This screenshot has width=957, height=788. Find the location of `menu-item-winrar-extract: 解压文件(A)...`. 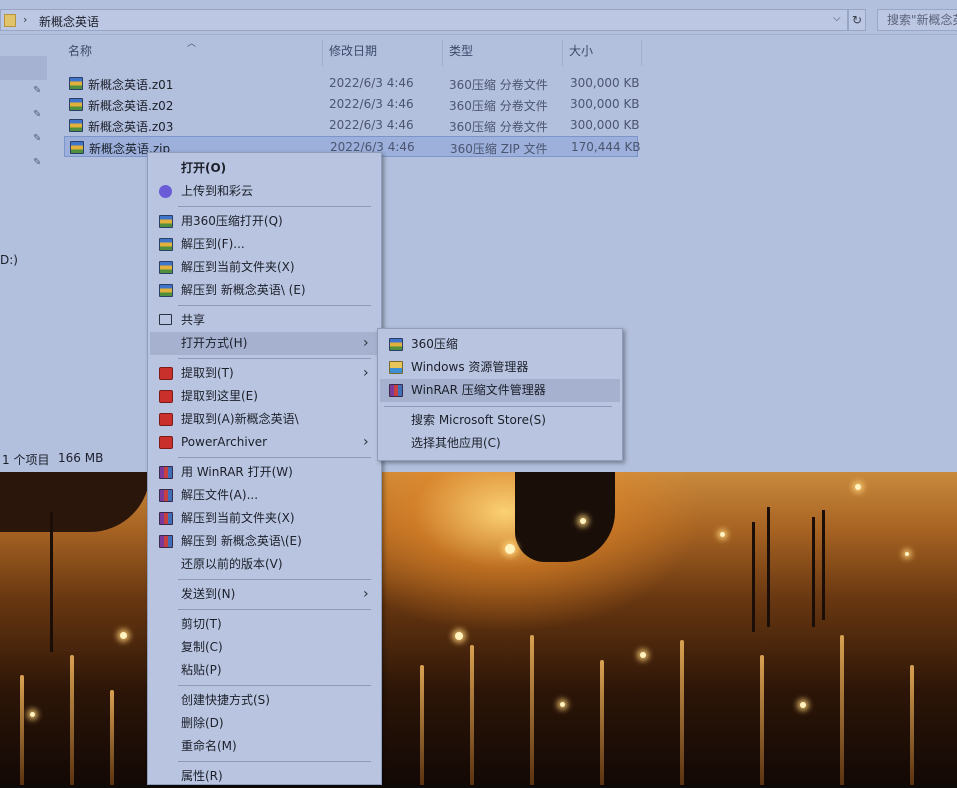

menu-item-winrar-extract: 解压文件(A)... is located at coordinates (264, 495).